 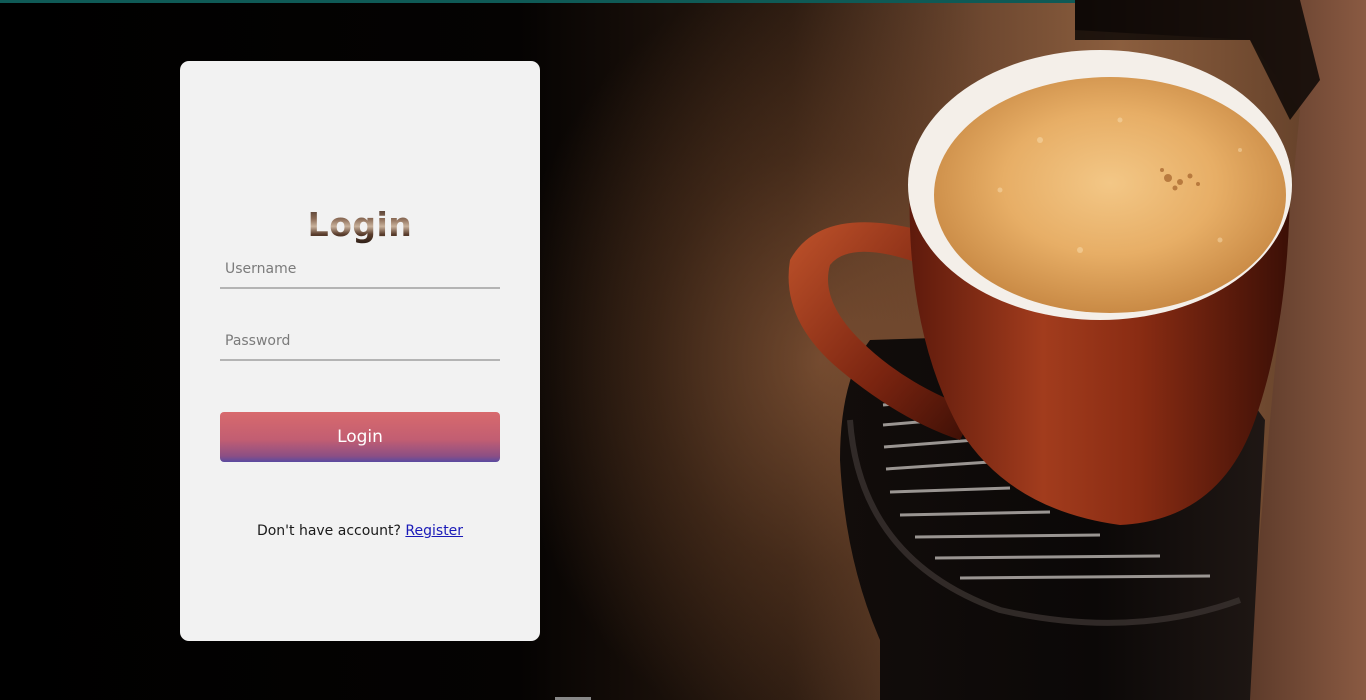 I want to click on register-prompt-text: Don't have account?, so click(x=328, y=531).